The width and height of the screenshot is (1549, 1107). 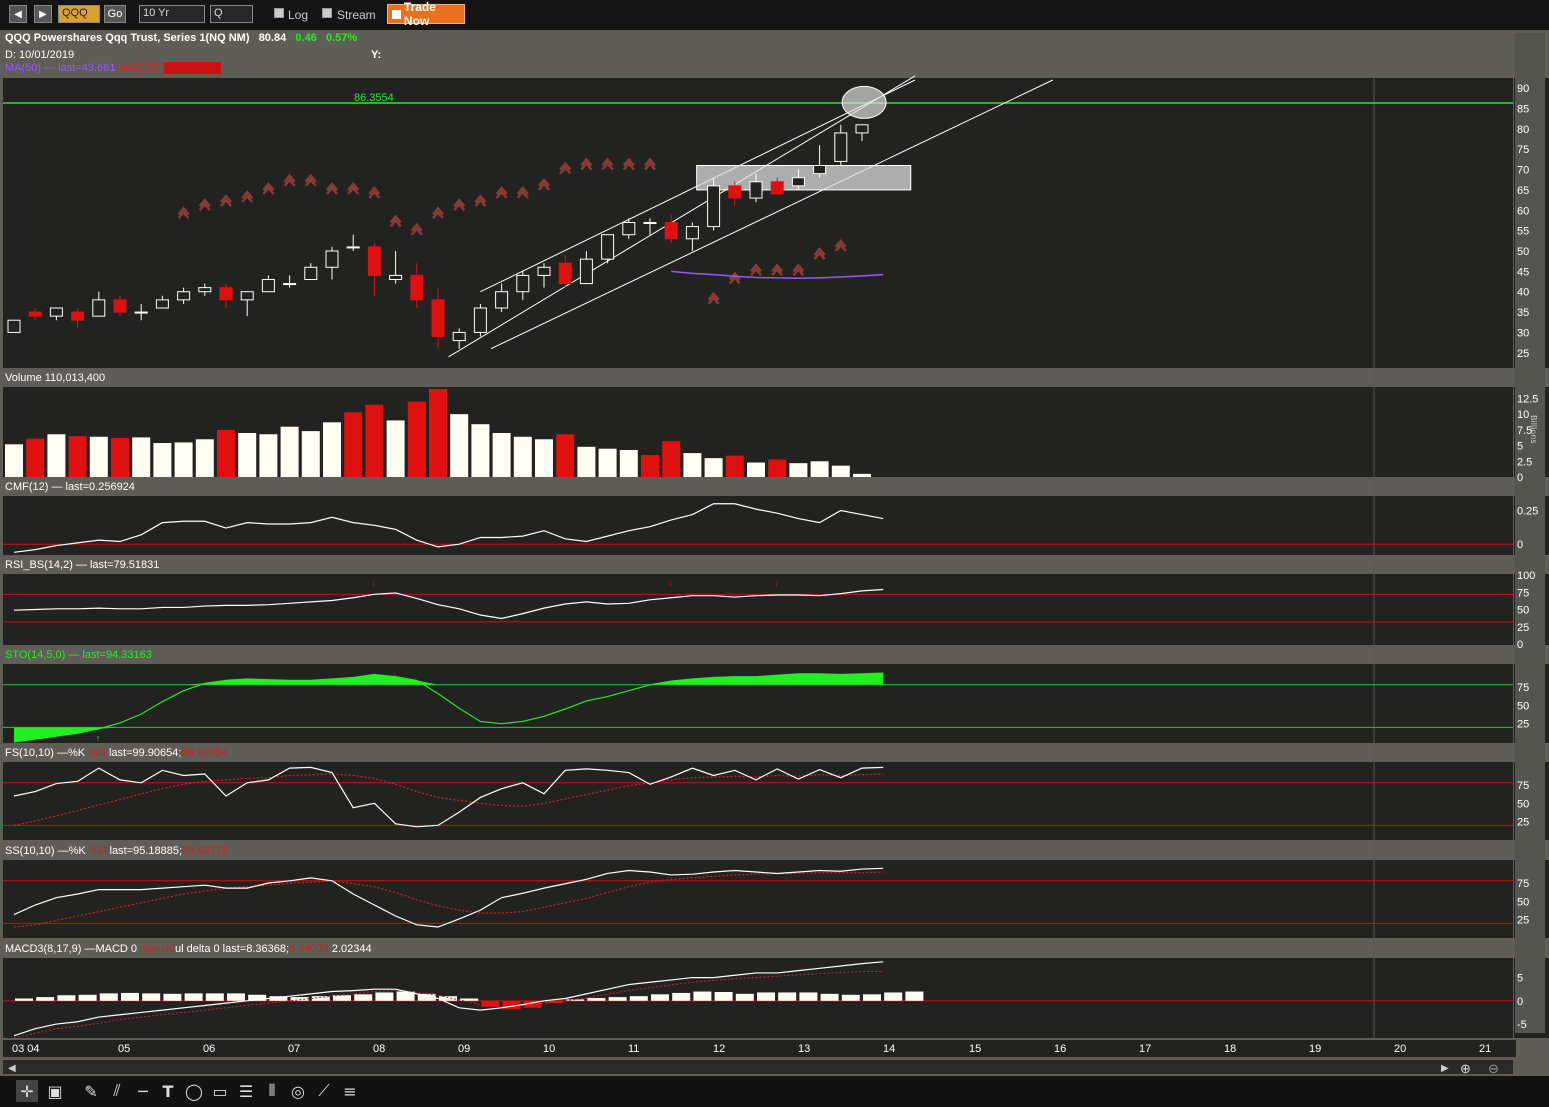 What do you see at coordinates (12, 1068) in the screenshot?
I see `scroll-left-icon: ◀` at bounding box center [12, 1068].